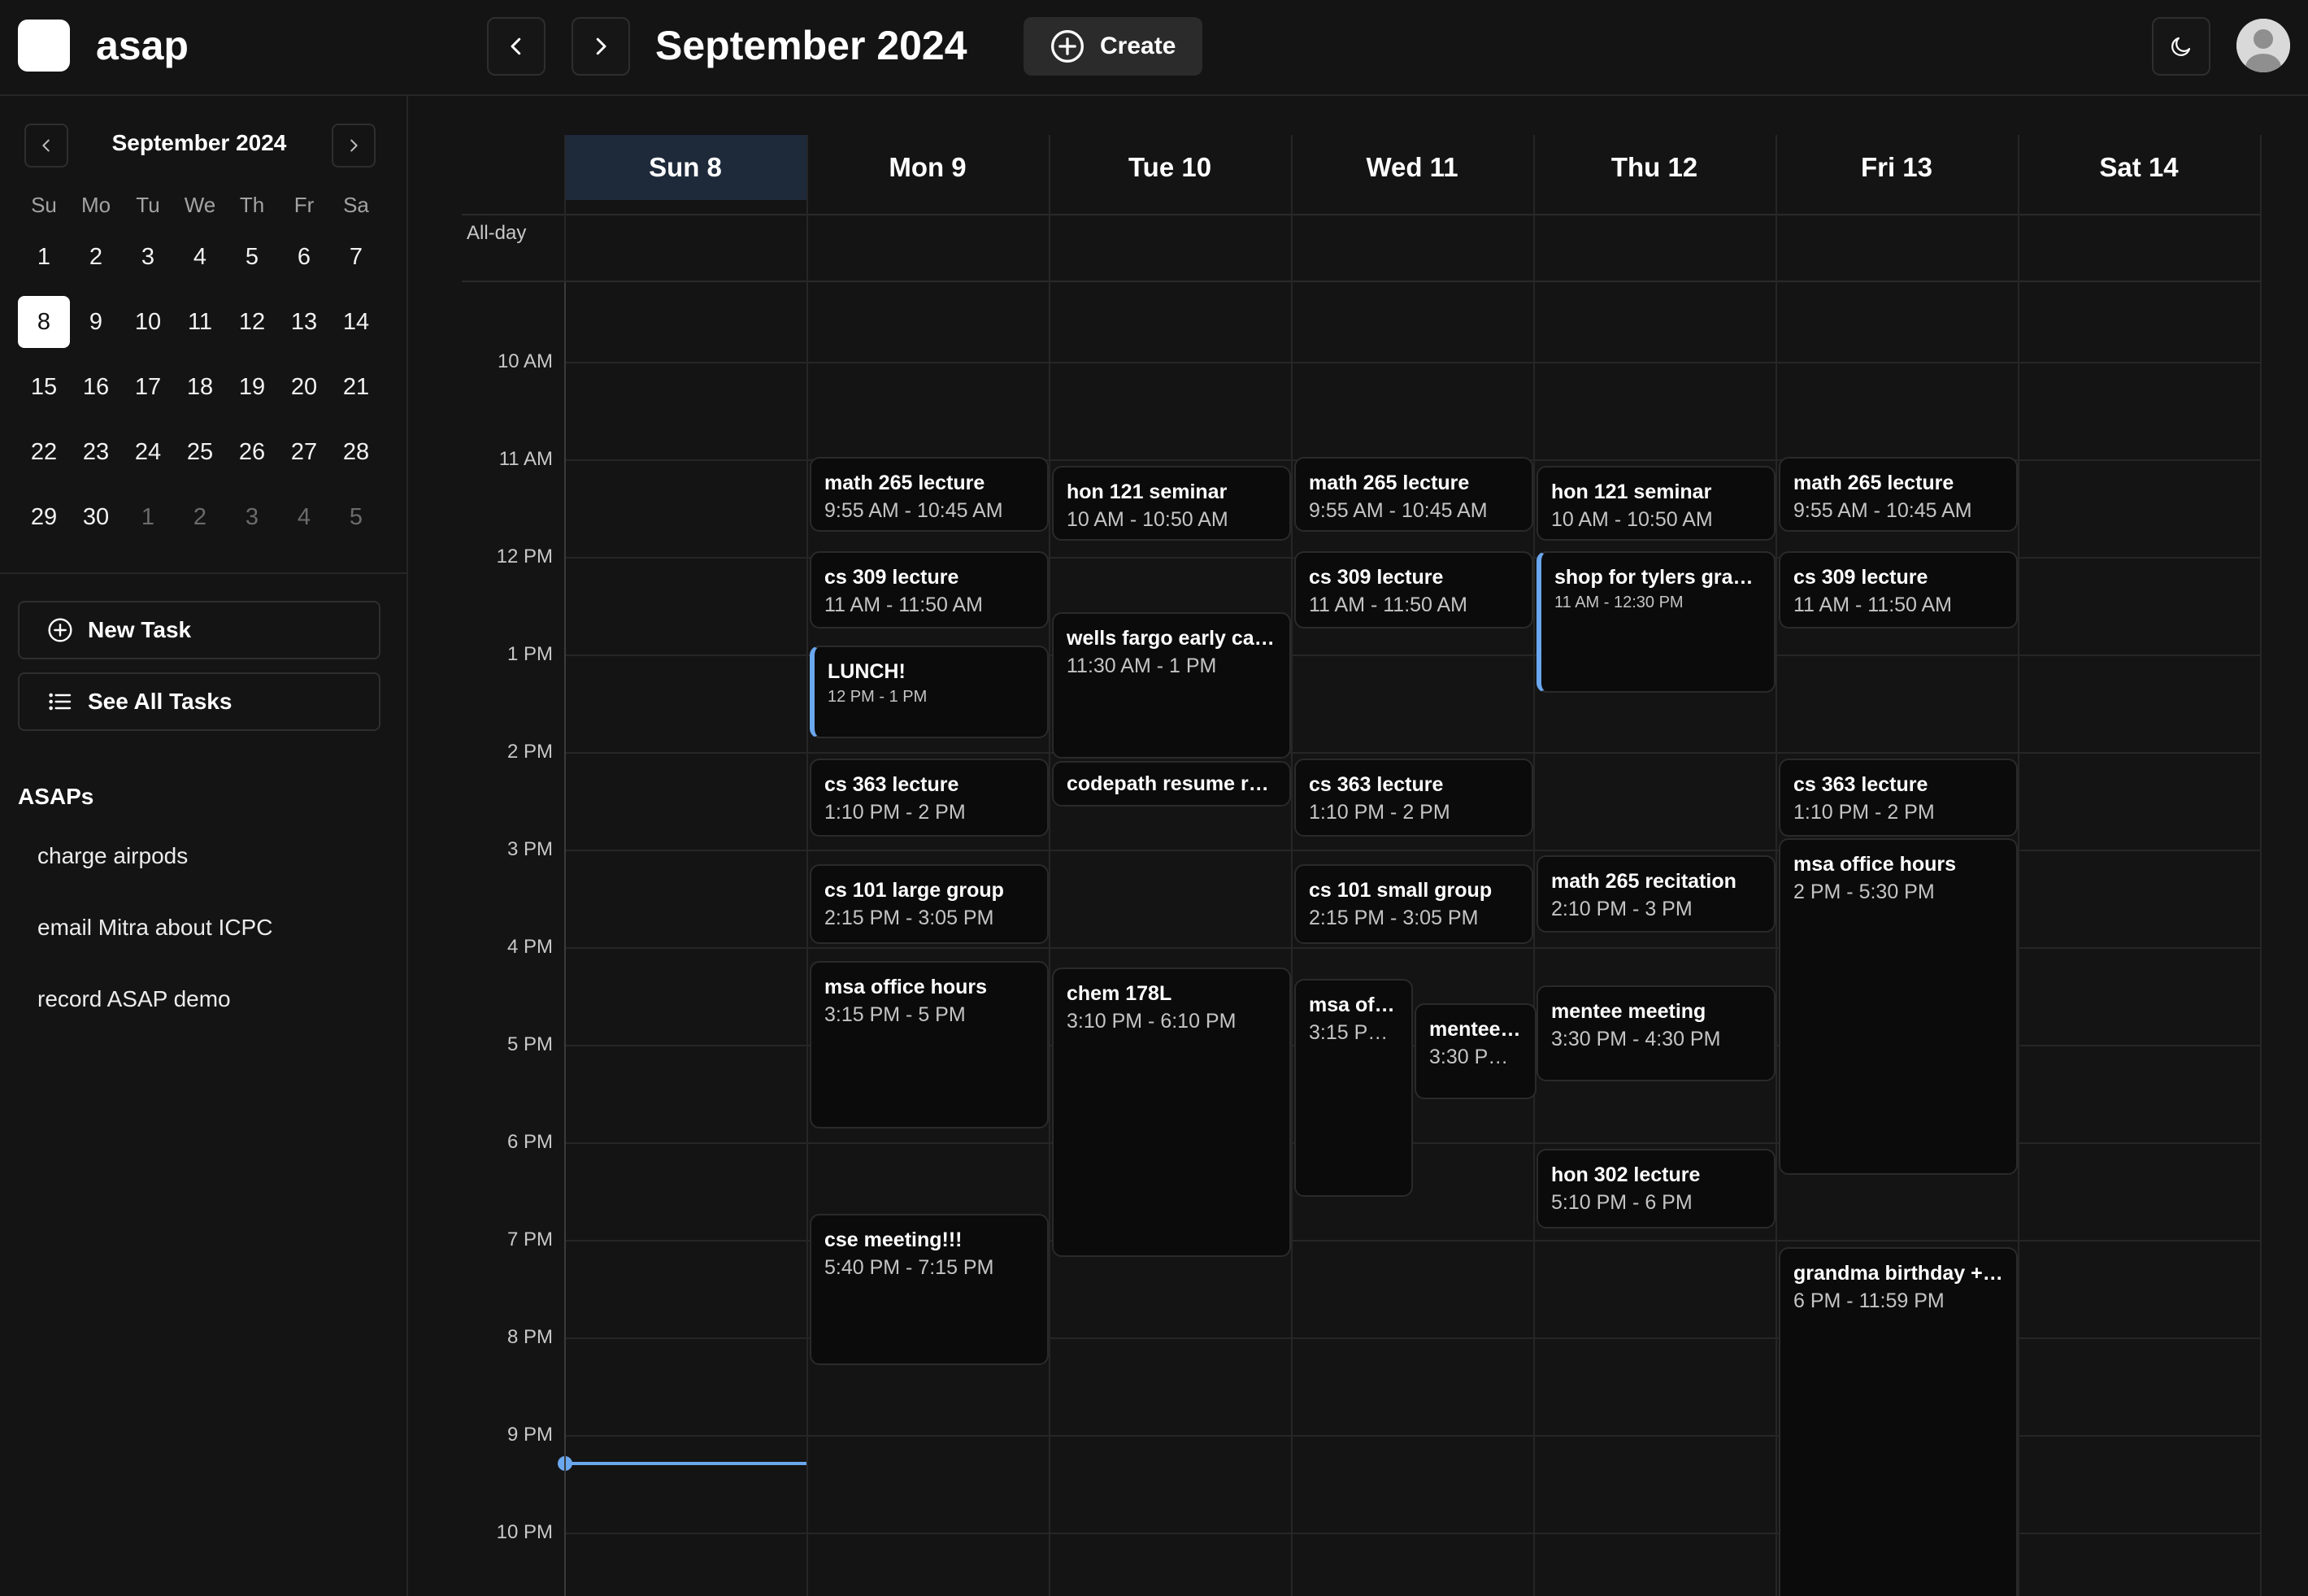 This screenshot has height=1596, width=2308. What do you see at coordinates (929, 692) in the screenshot?
I see `calendar-event: LUNCH! 12 PM - 1 PM` at bounding box center [929, 692].